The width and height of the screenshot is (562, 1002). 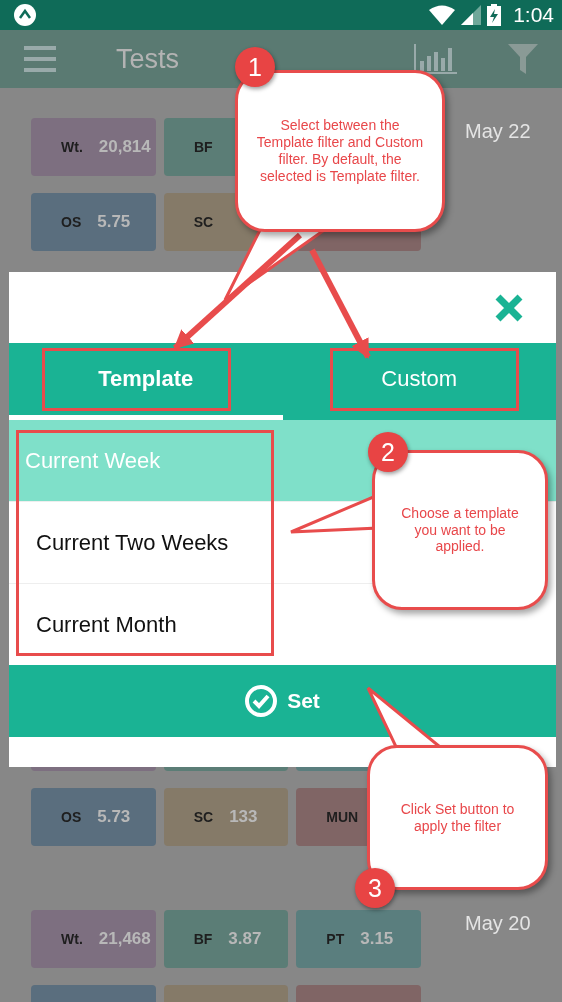 What do you see at coordinates (226, 817) in the screenshot?
I see `result-tile: SC 133` at bounding box center [226, 817].